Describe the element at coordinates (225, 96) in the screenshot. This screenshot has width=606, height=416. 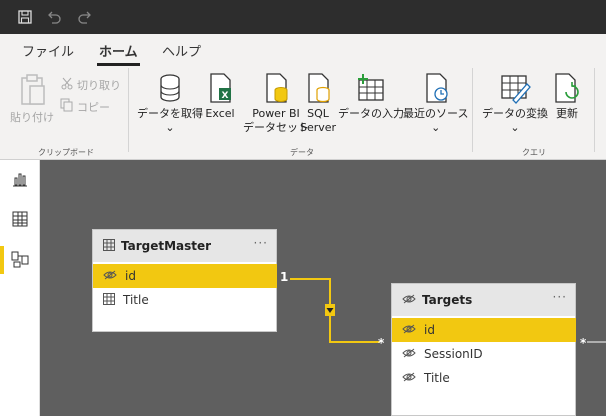
I see `svg-text: X` at that location.